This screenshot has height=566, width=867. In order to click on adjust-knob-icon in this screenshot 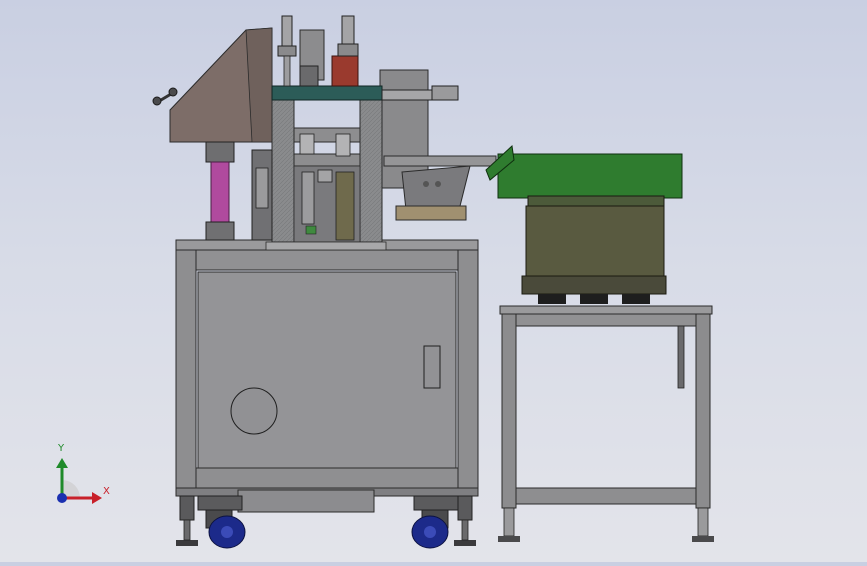, I will do `click(165, 96)`.